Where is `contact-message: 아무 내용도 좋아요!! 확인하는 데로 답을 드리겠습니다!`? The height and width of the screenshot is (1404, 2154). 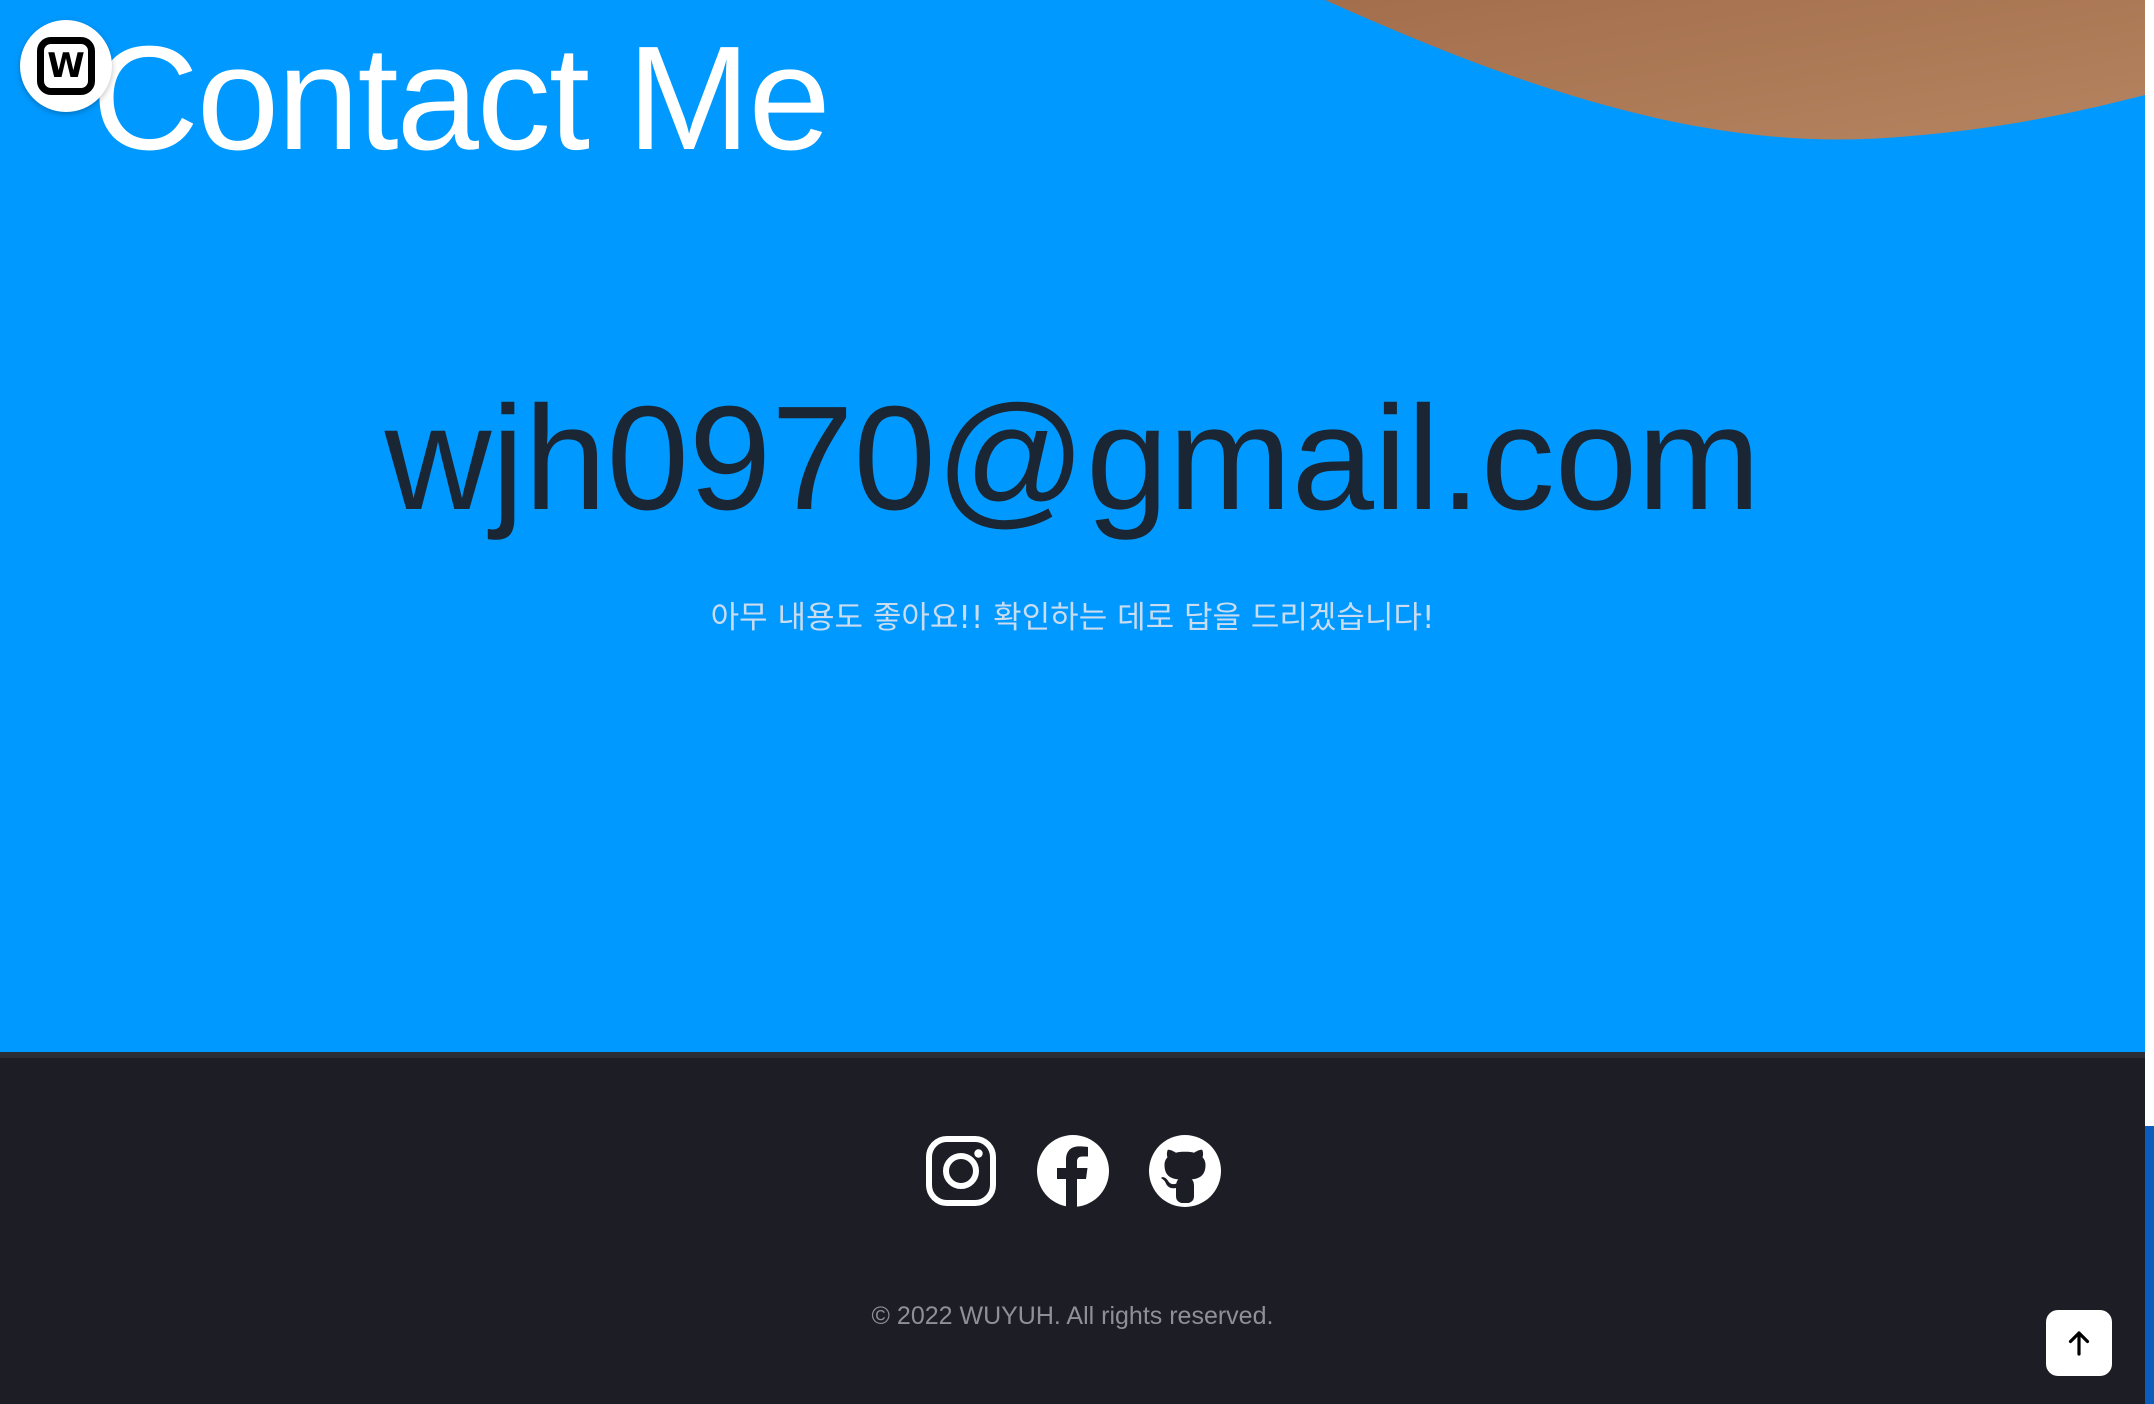
contact-message: 아무 내용도 좋아요!! 확인하는 데로 답을 드리겠습니다! is located at coordinates (1072, 618).